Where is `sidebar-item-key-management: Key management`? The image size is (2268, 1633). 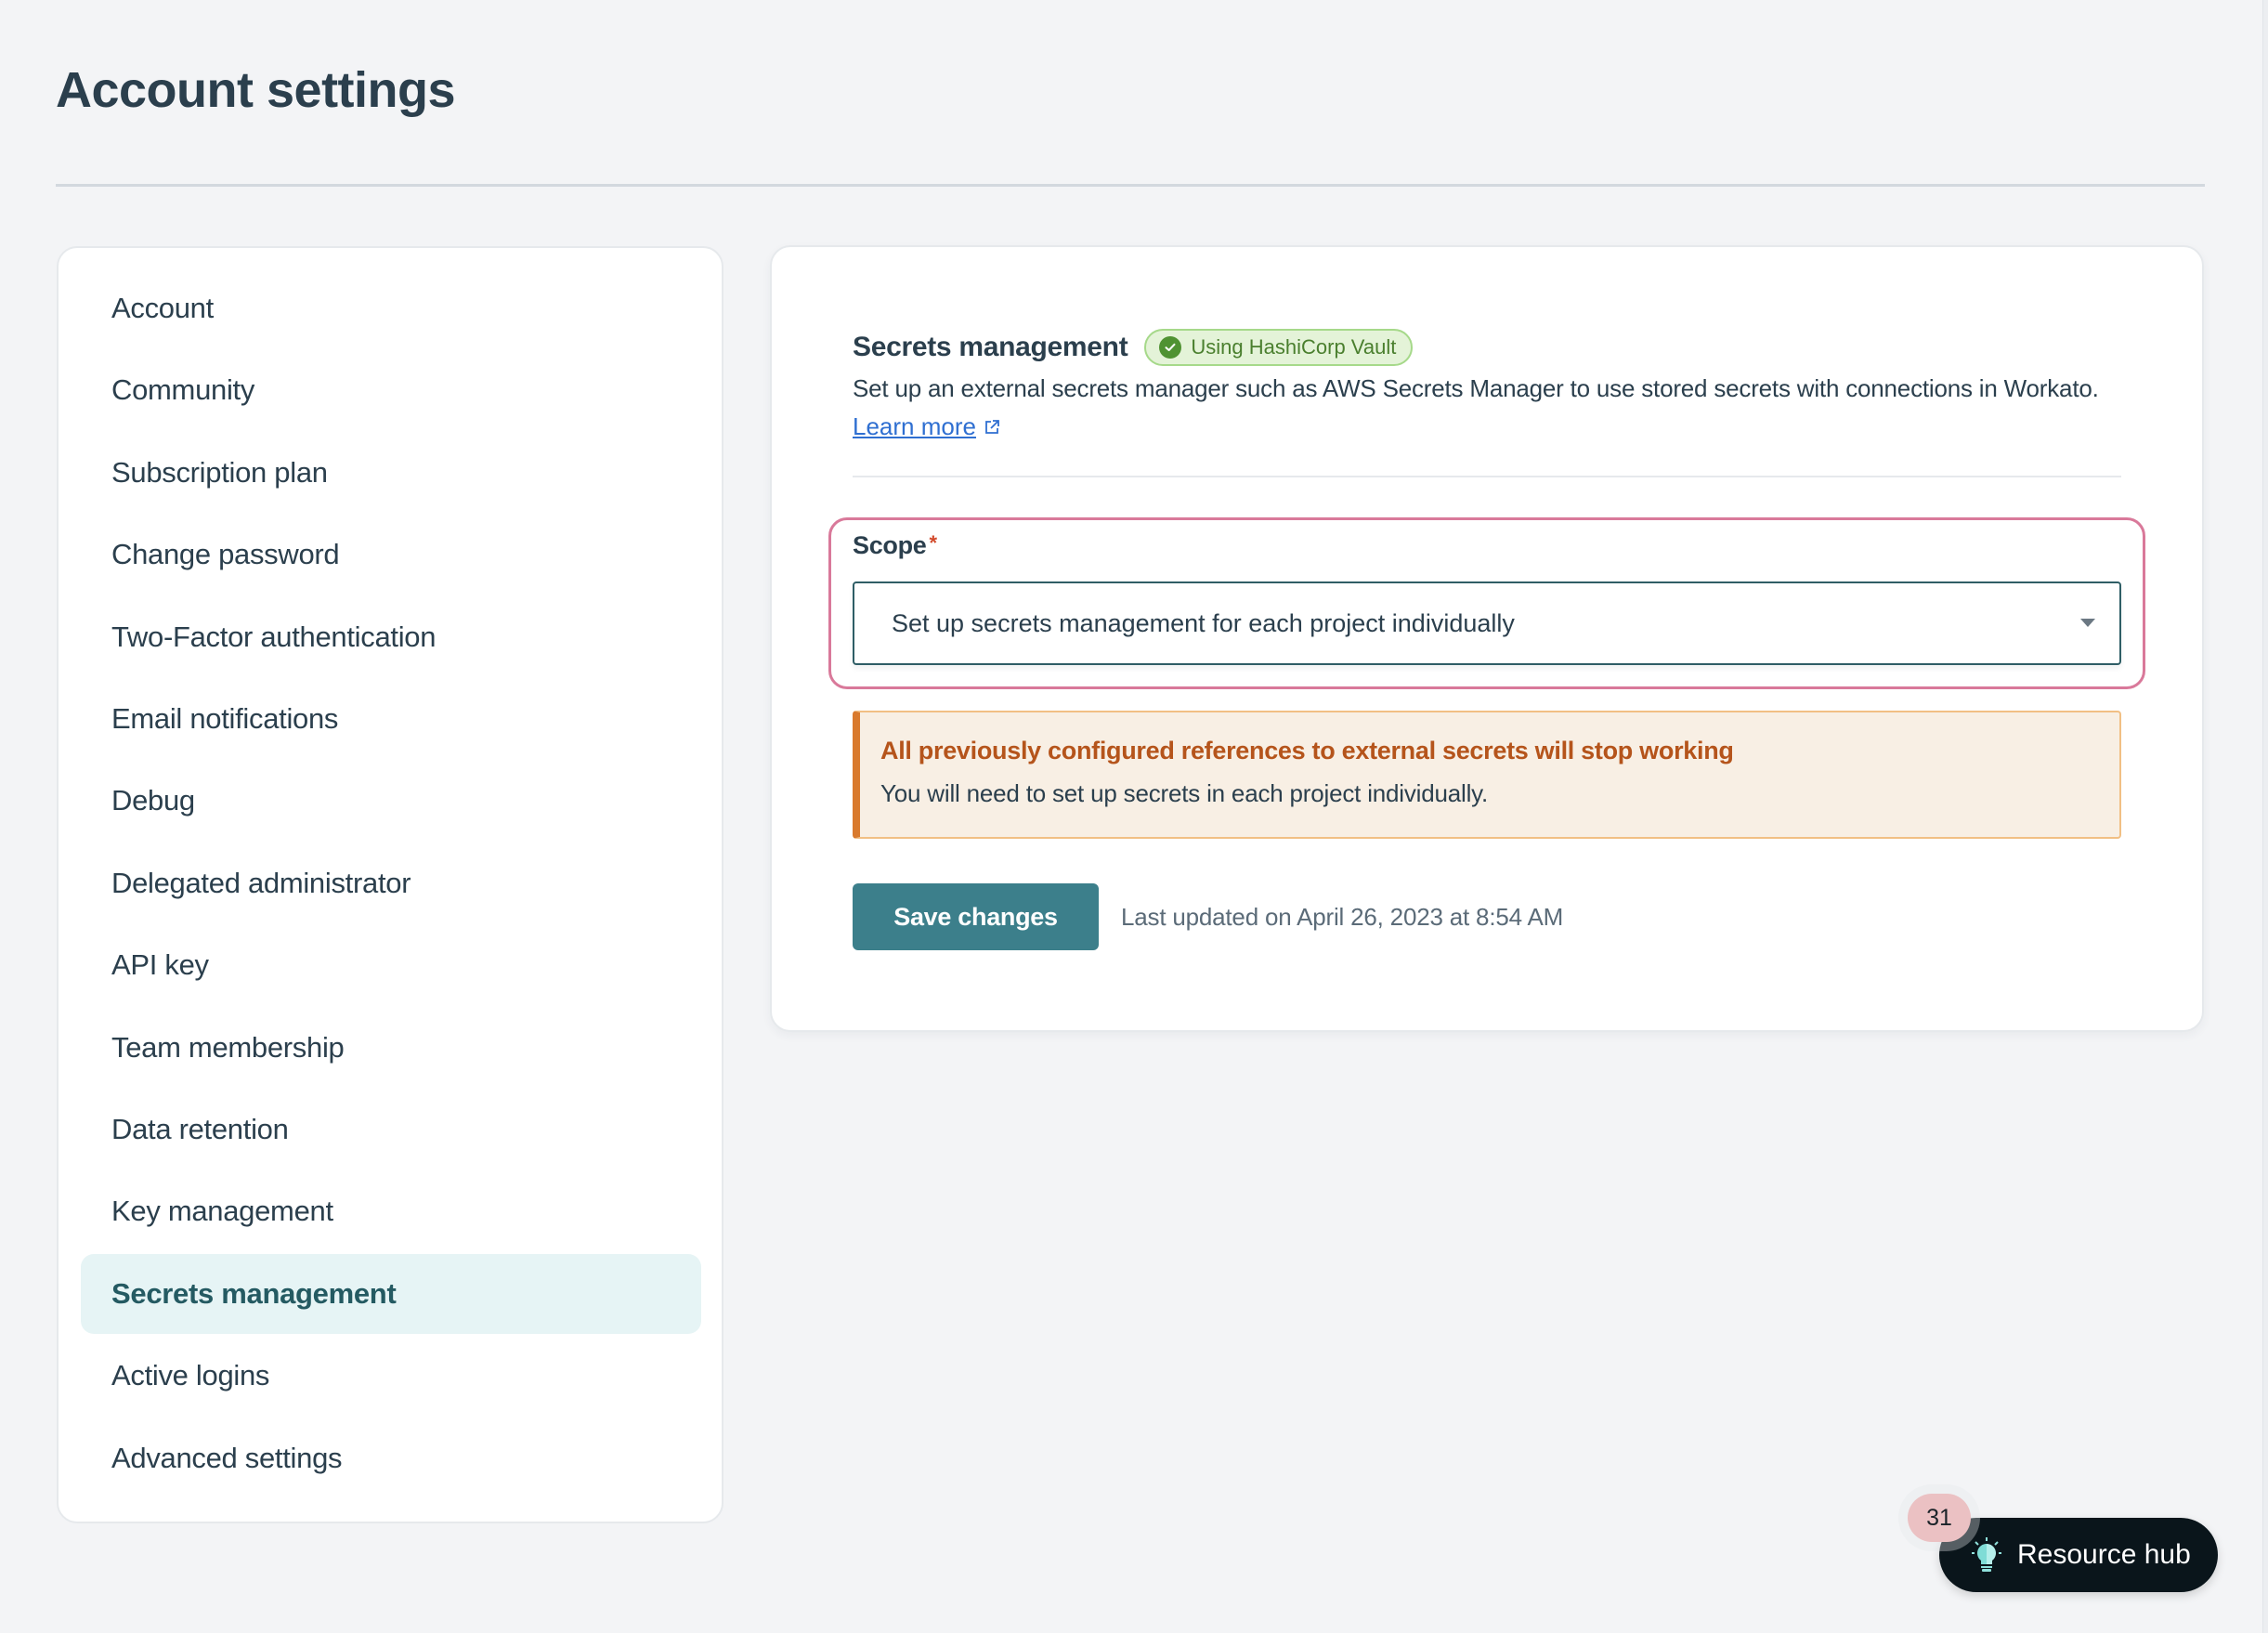
sidebar-item-key-management: Key management is located at coordinates (391, 1211).